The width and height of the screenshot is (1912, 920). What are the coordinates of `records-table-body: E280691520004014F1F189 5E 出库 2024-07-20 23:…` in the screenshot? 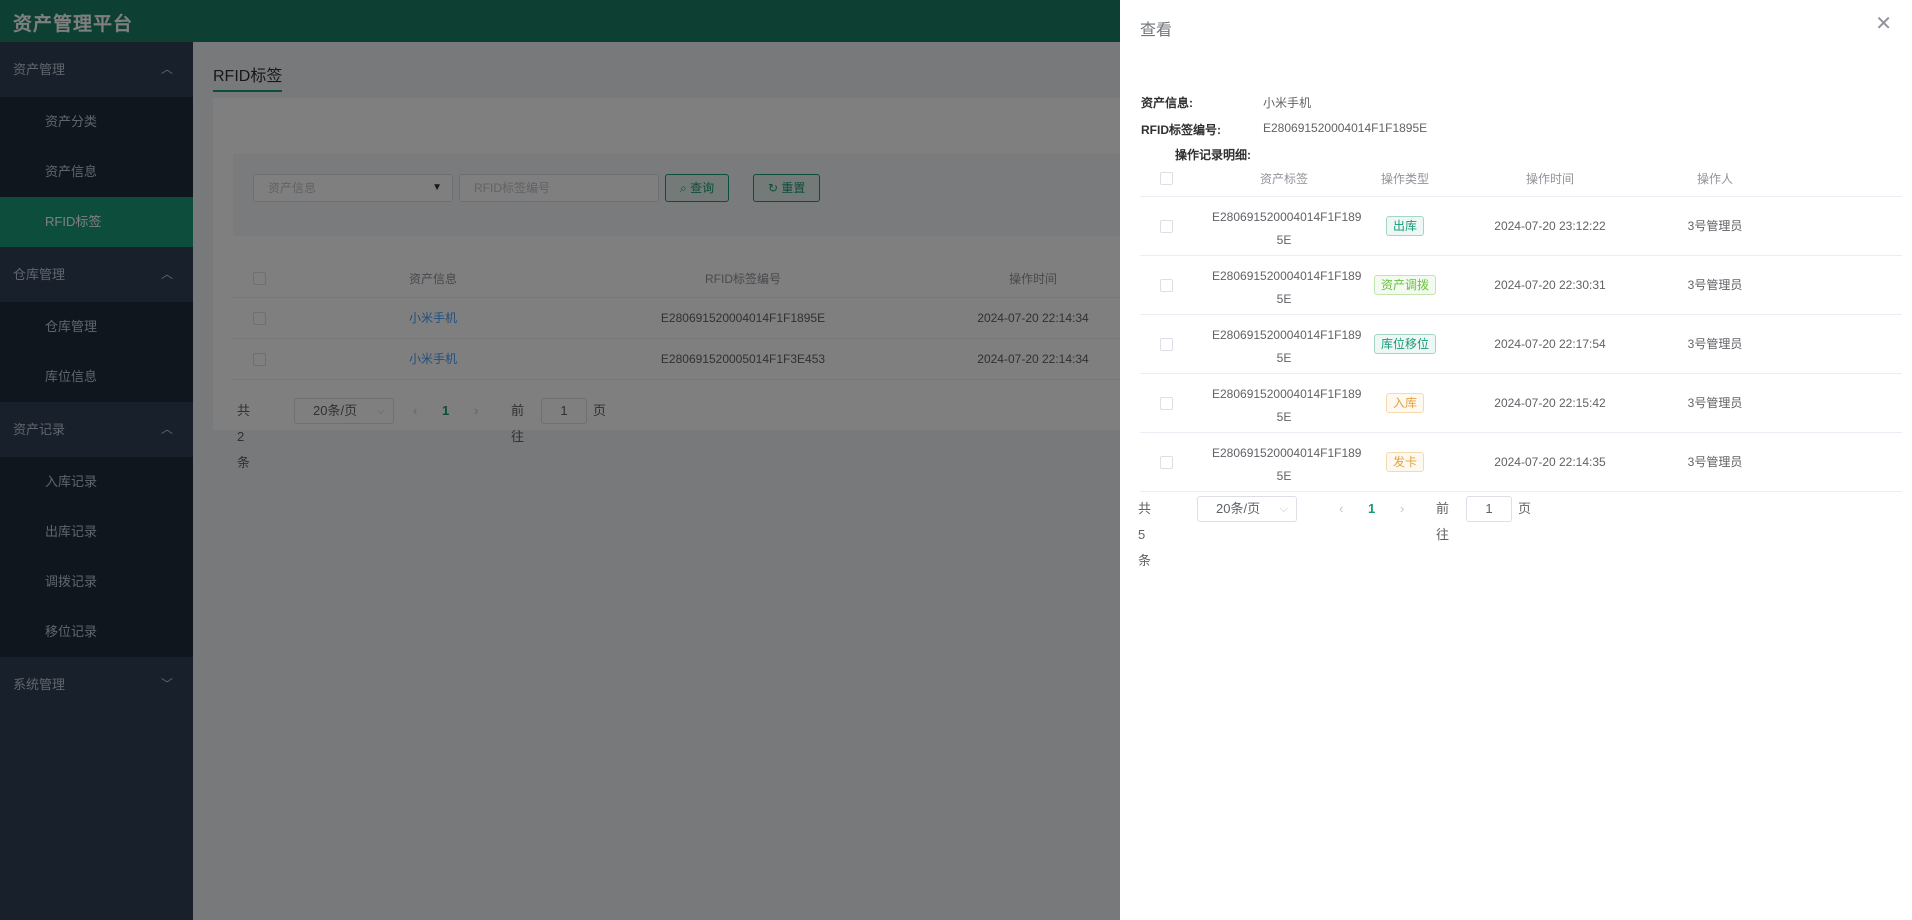 It's located at (1521, 344).